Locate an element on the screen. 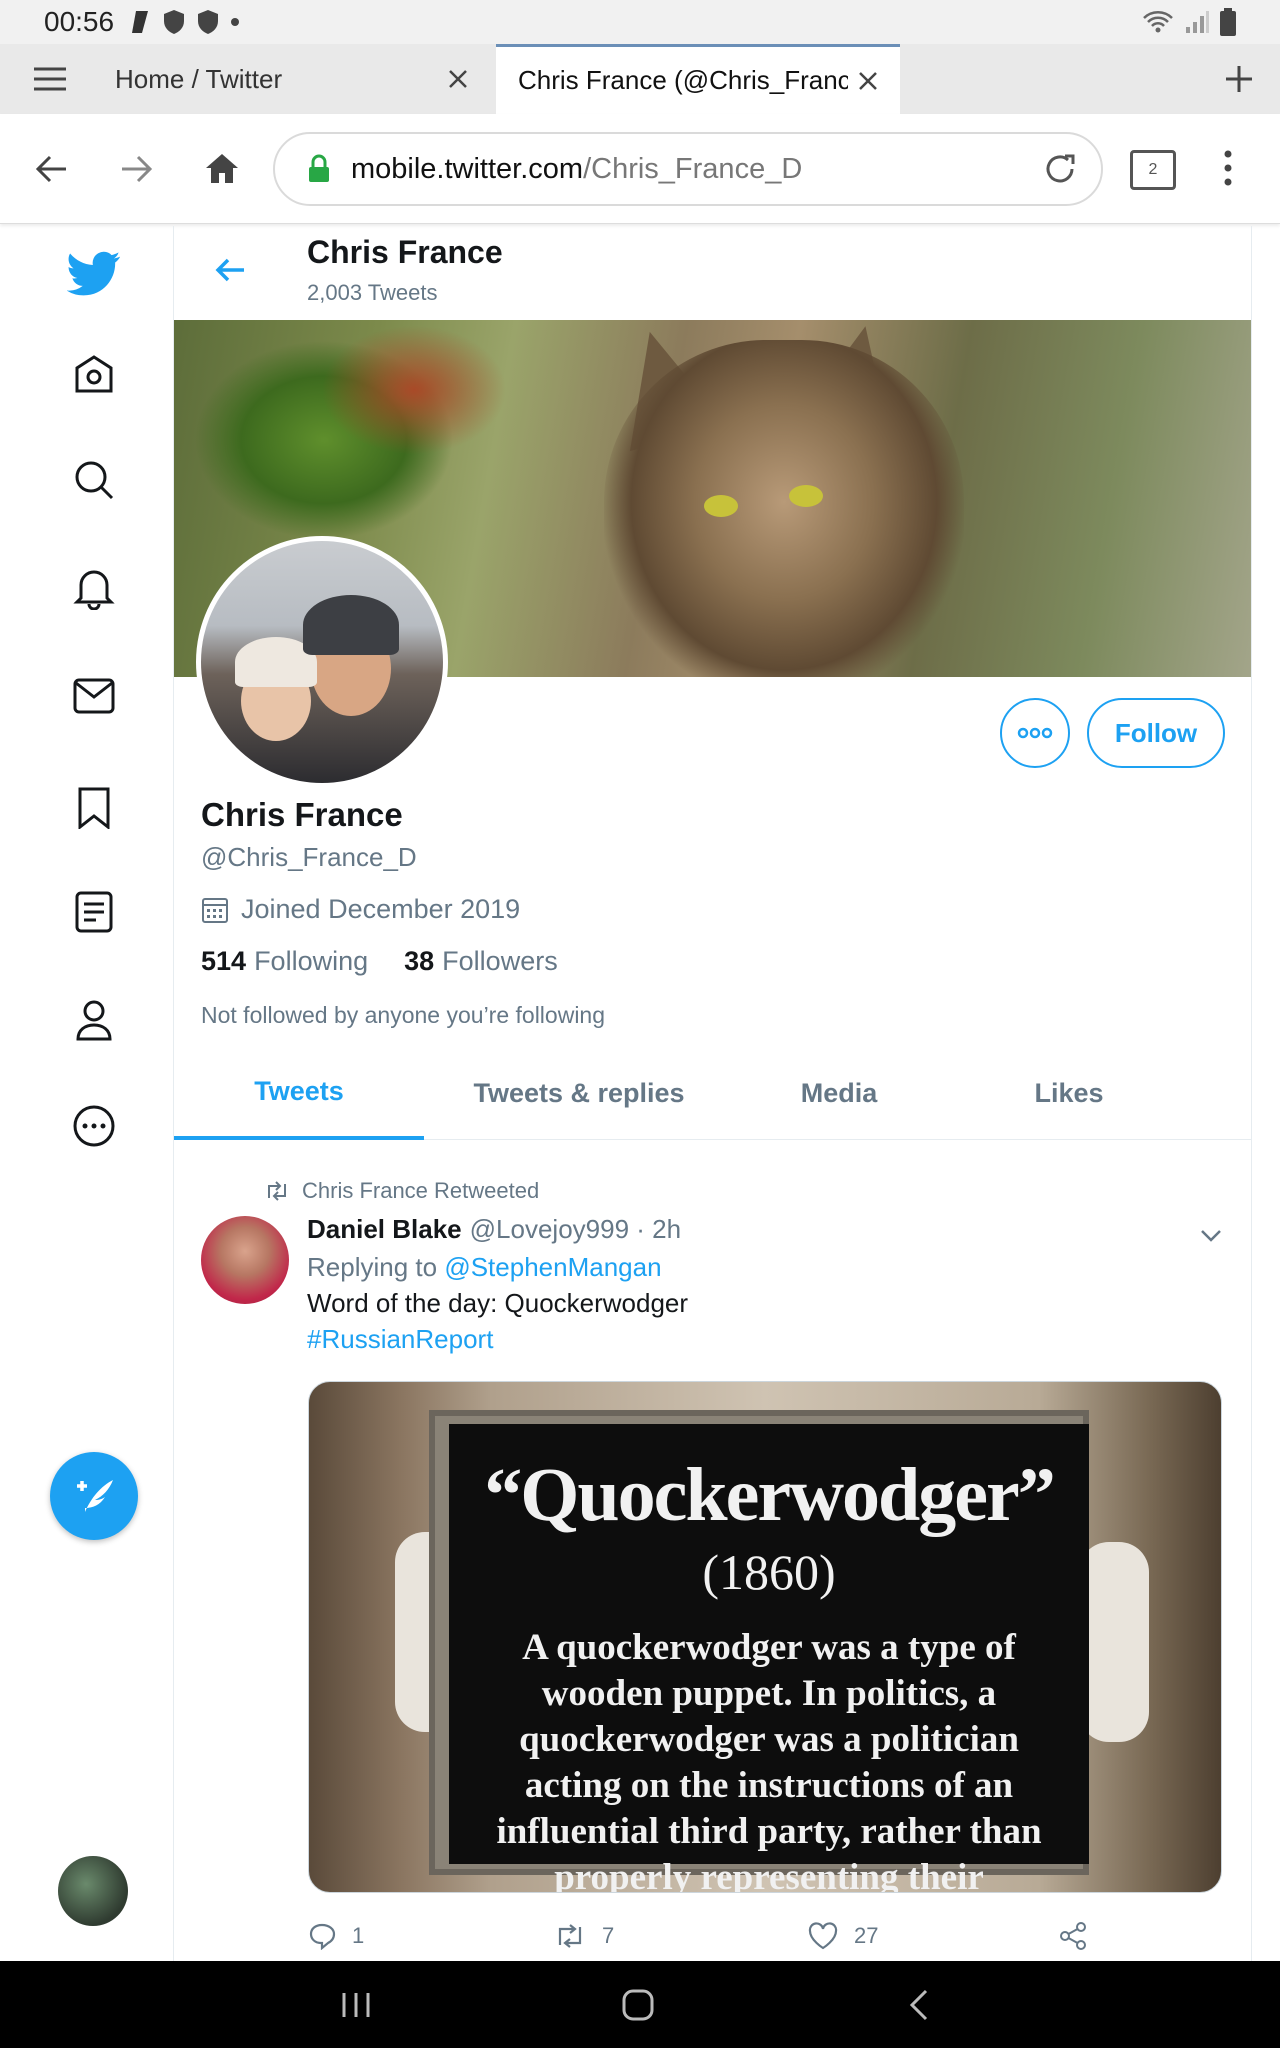 This screenshot has height=2048, width=1280. reply-count: 1 is located at coordinates (358, 1935).